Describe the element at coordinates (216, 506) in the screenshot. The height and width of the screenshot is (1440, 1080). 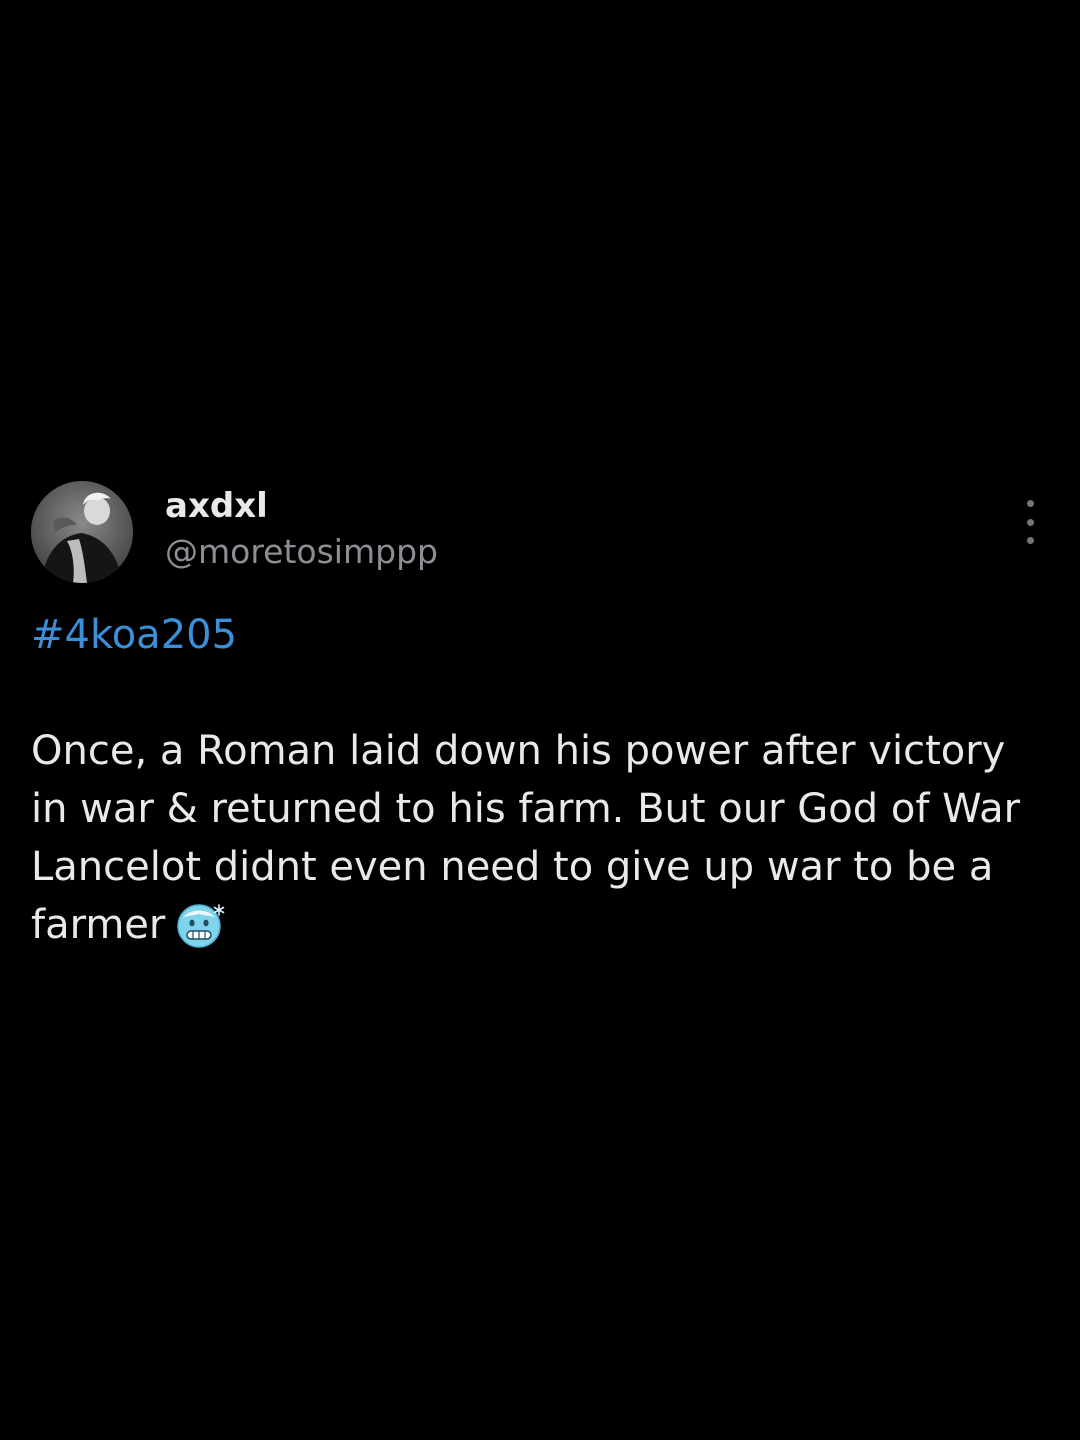
I see `author-display-name: axdxl` at that location.